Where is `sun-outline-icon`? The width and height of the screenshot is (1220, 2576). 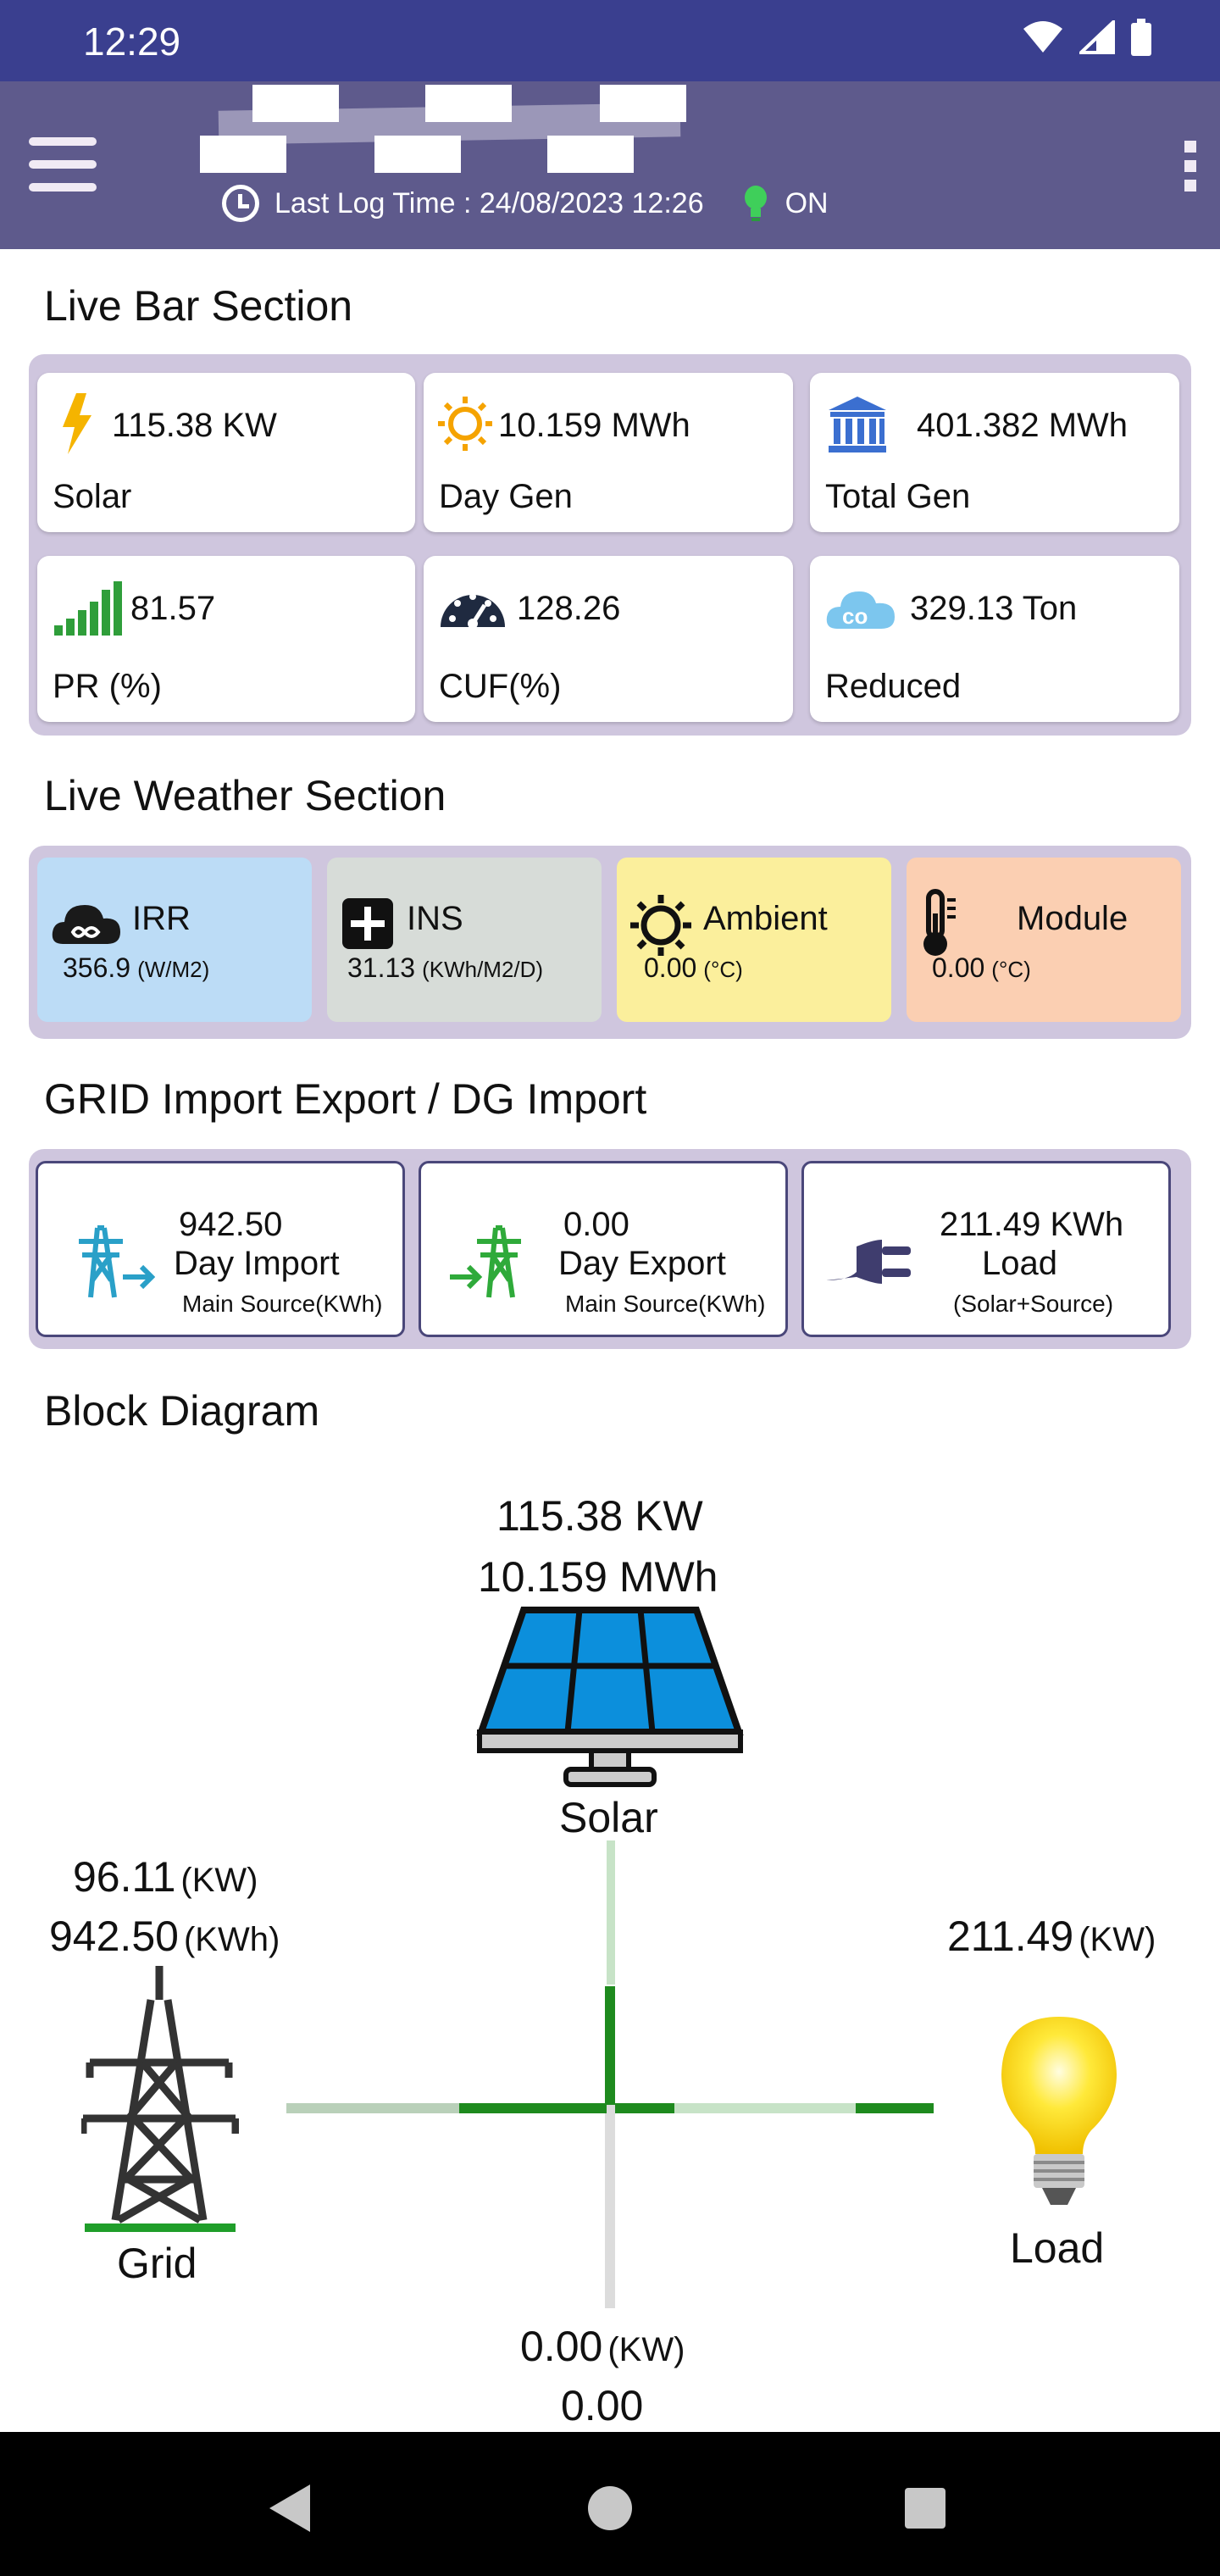
sun-outline-icon is located at coordinates (660, 925).